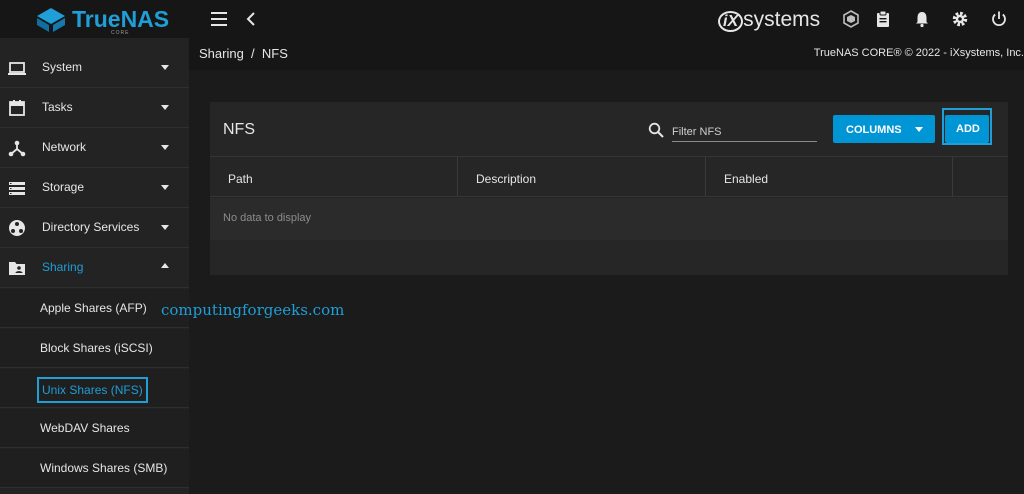 The width and height of the screenshot is (1024, 494). I want to click on sidebar-item-directory-services: Directory Services, so click(94, 228).